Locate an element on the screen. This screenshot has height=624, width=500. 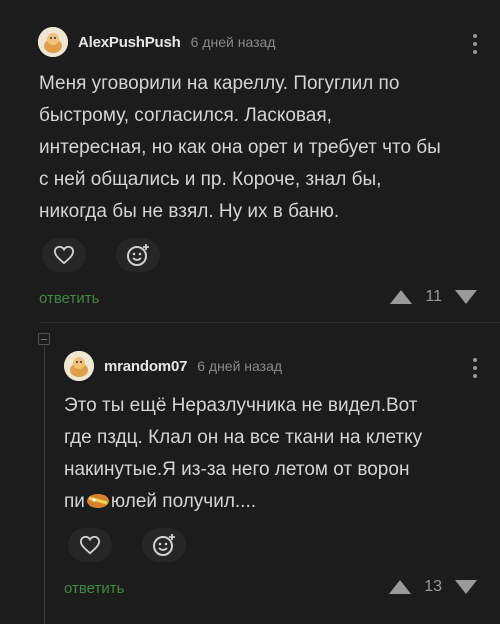
vote-count: 13 is located at coordinates (433, 586).